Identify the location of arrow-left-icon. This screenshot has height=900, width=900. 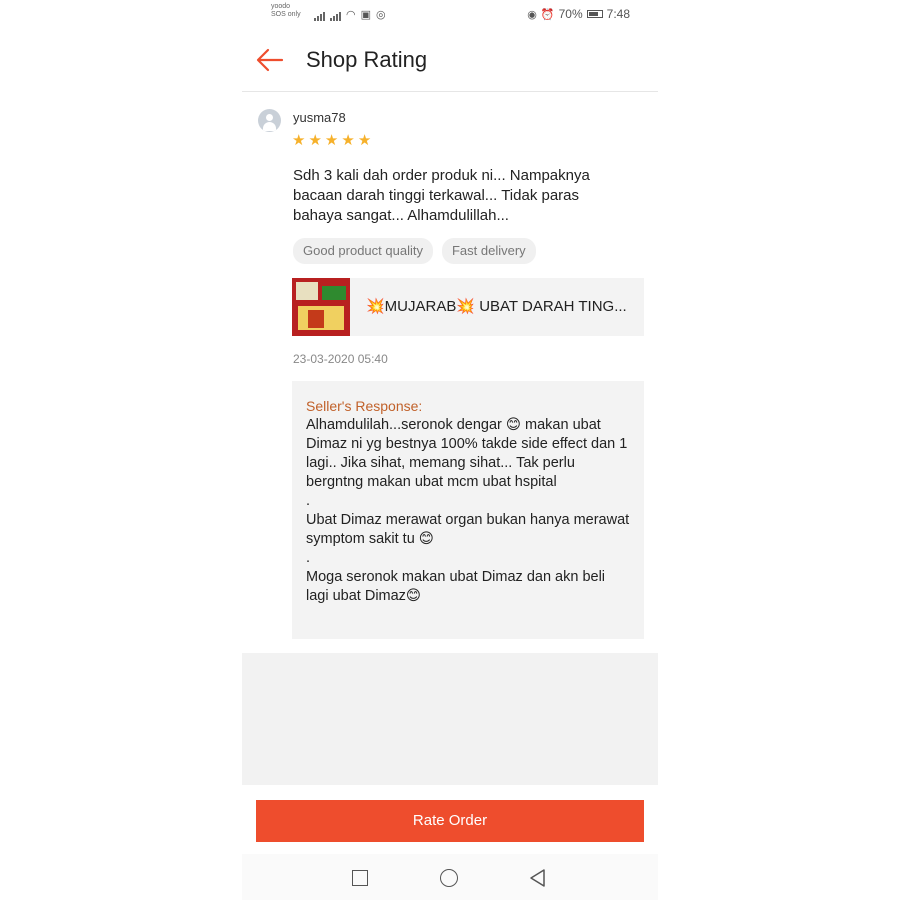
(270, 60).